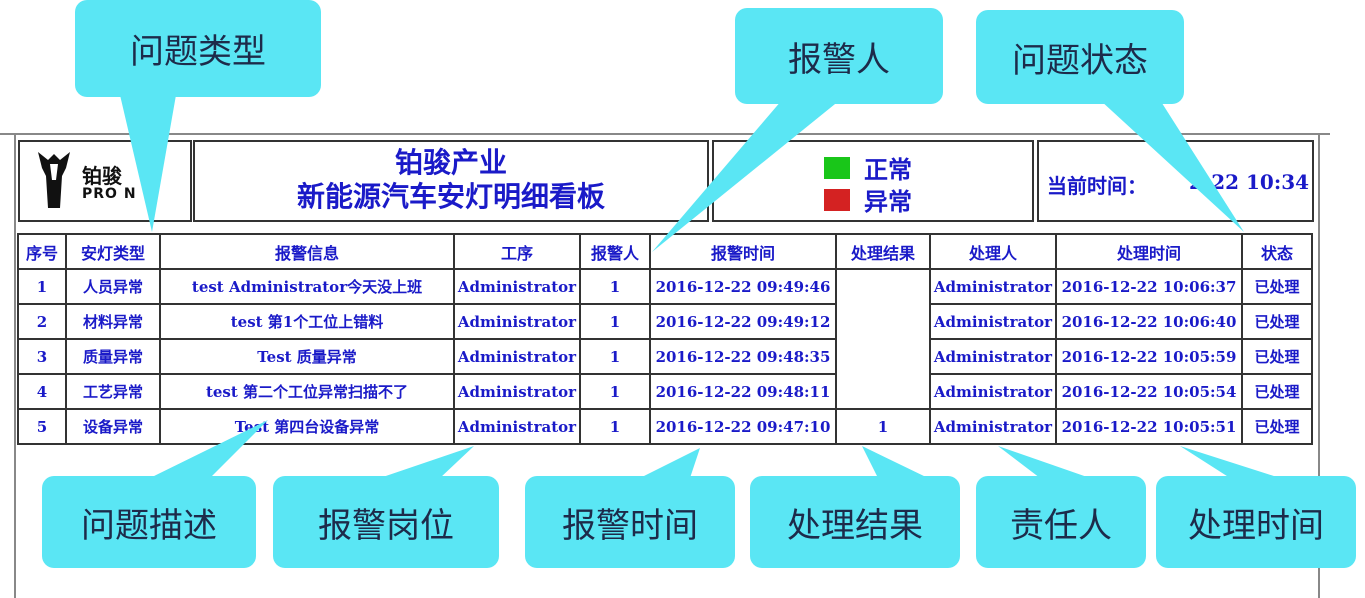 The image size is (1365, 598). I want to click on tail-problem-type, so click(148, 163).